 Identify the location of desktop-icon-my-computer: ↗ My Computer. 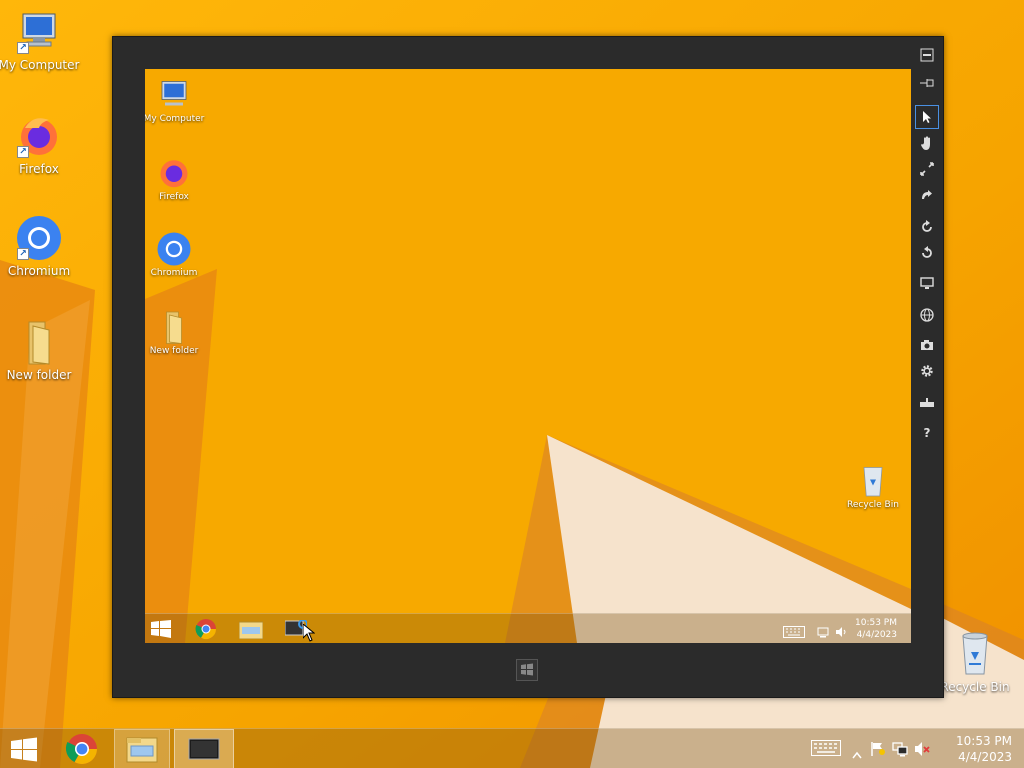
(40, 40).